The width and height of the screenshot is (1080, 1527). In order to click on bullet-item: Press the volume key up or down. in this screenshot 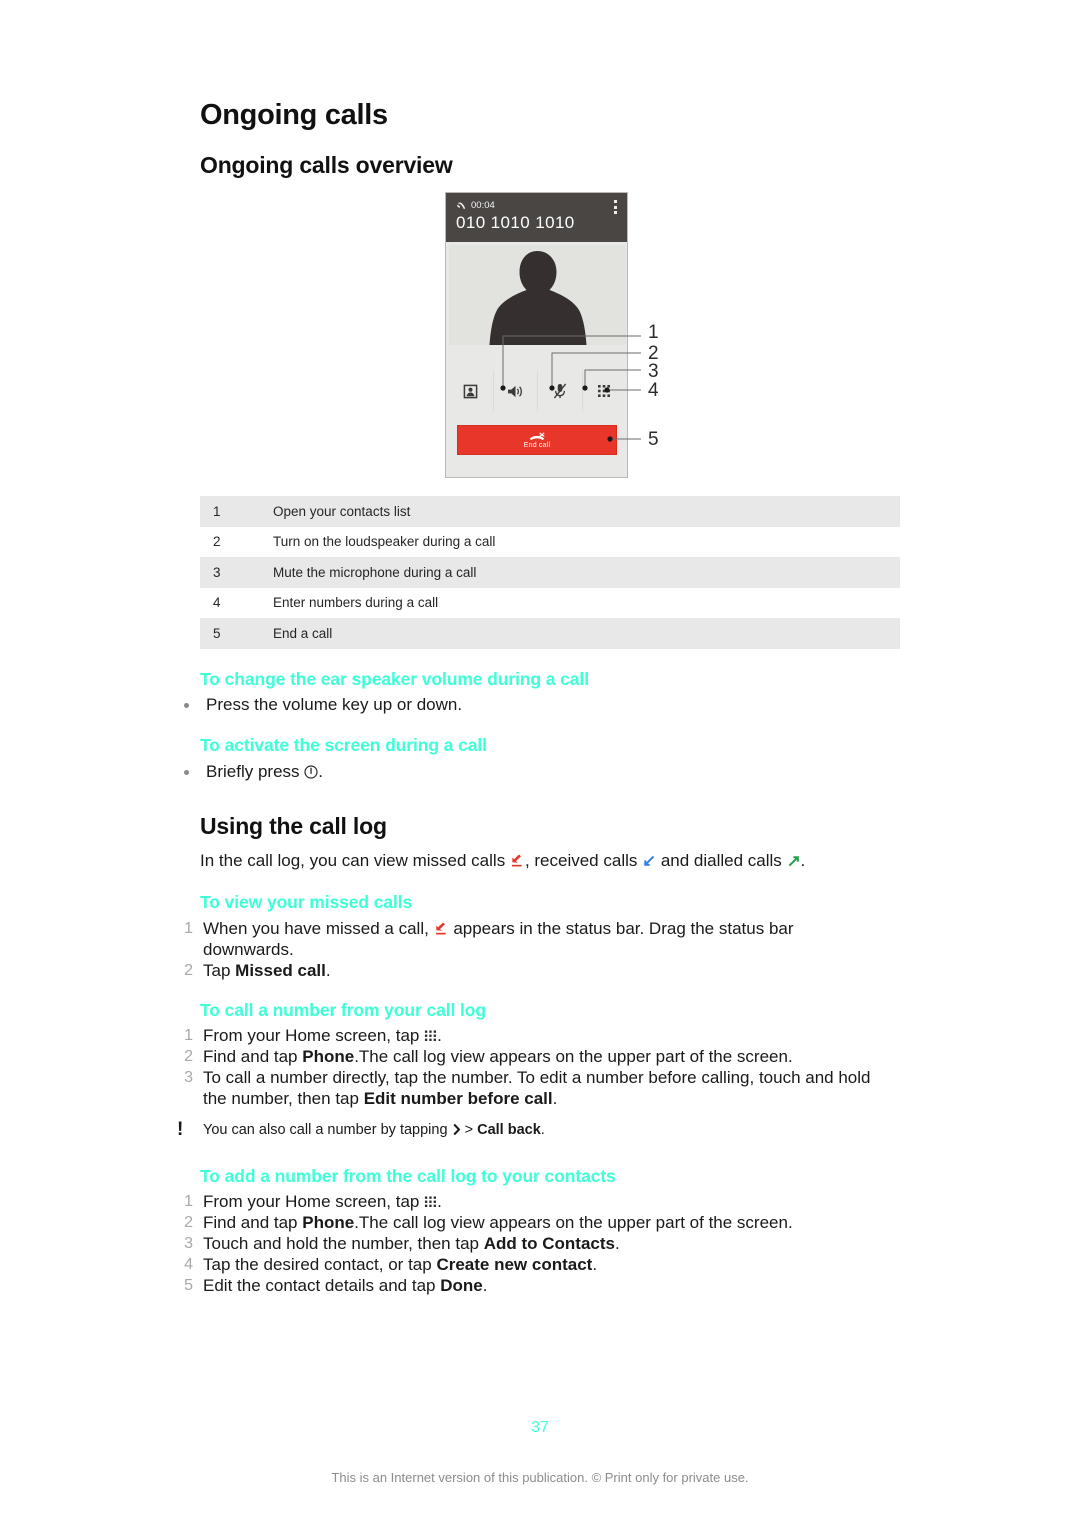, I will do `click(542, 705)`.